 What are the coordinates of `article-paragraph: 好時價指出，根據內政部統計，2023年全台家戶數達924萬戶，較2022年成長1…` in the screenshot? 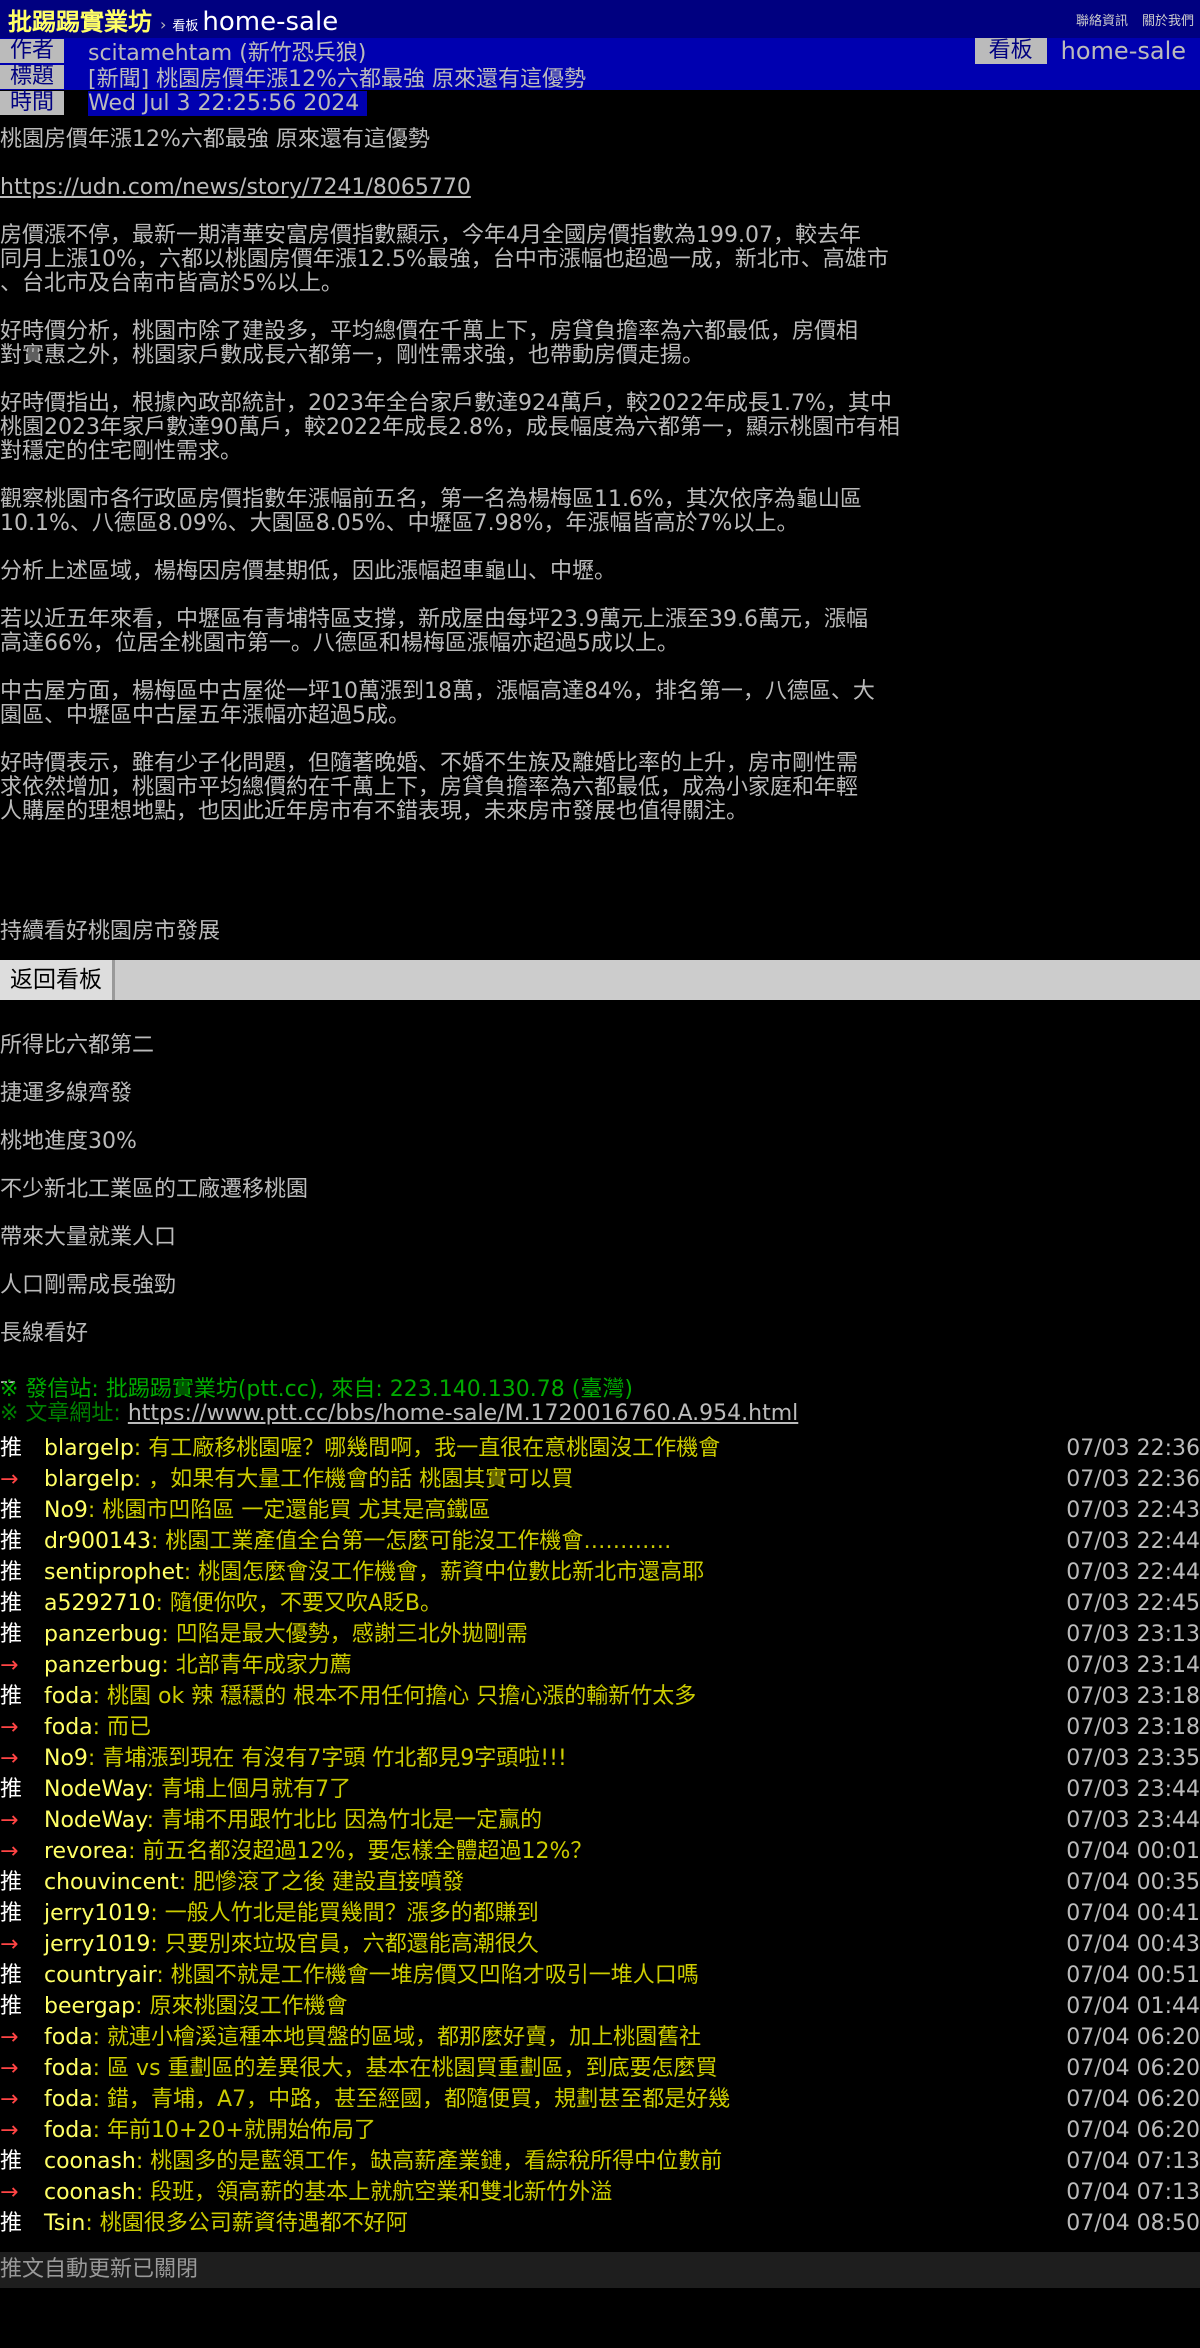 It's located at (450, 427).